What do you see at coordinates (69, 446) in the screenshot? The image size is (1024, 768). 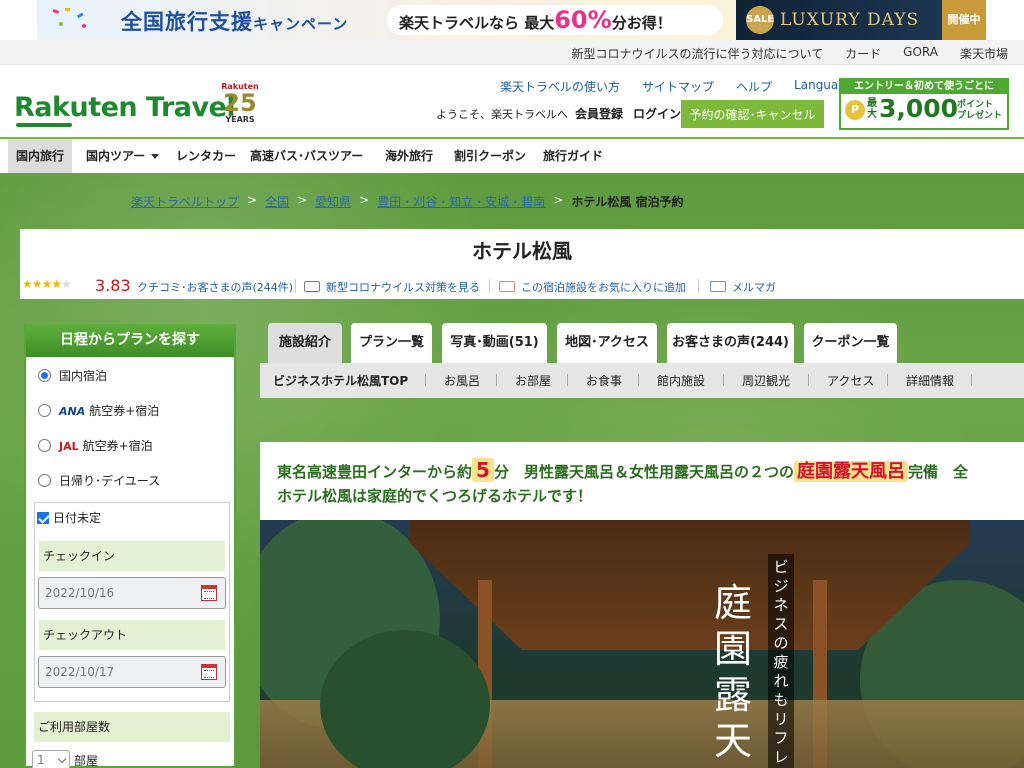 I see `jal-logo-icon: JAL` at bounding box center [69, 446].